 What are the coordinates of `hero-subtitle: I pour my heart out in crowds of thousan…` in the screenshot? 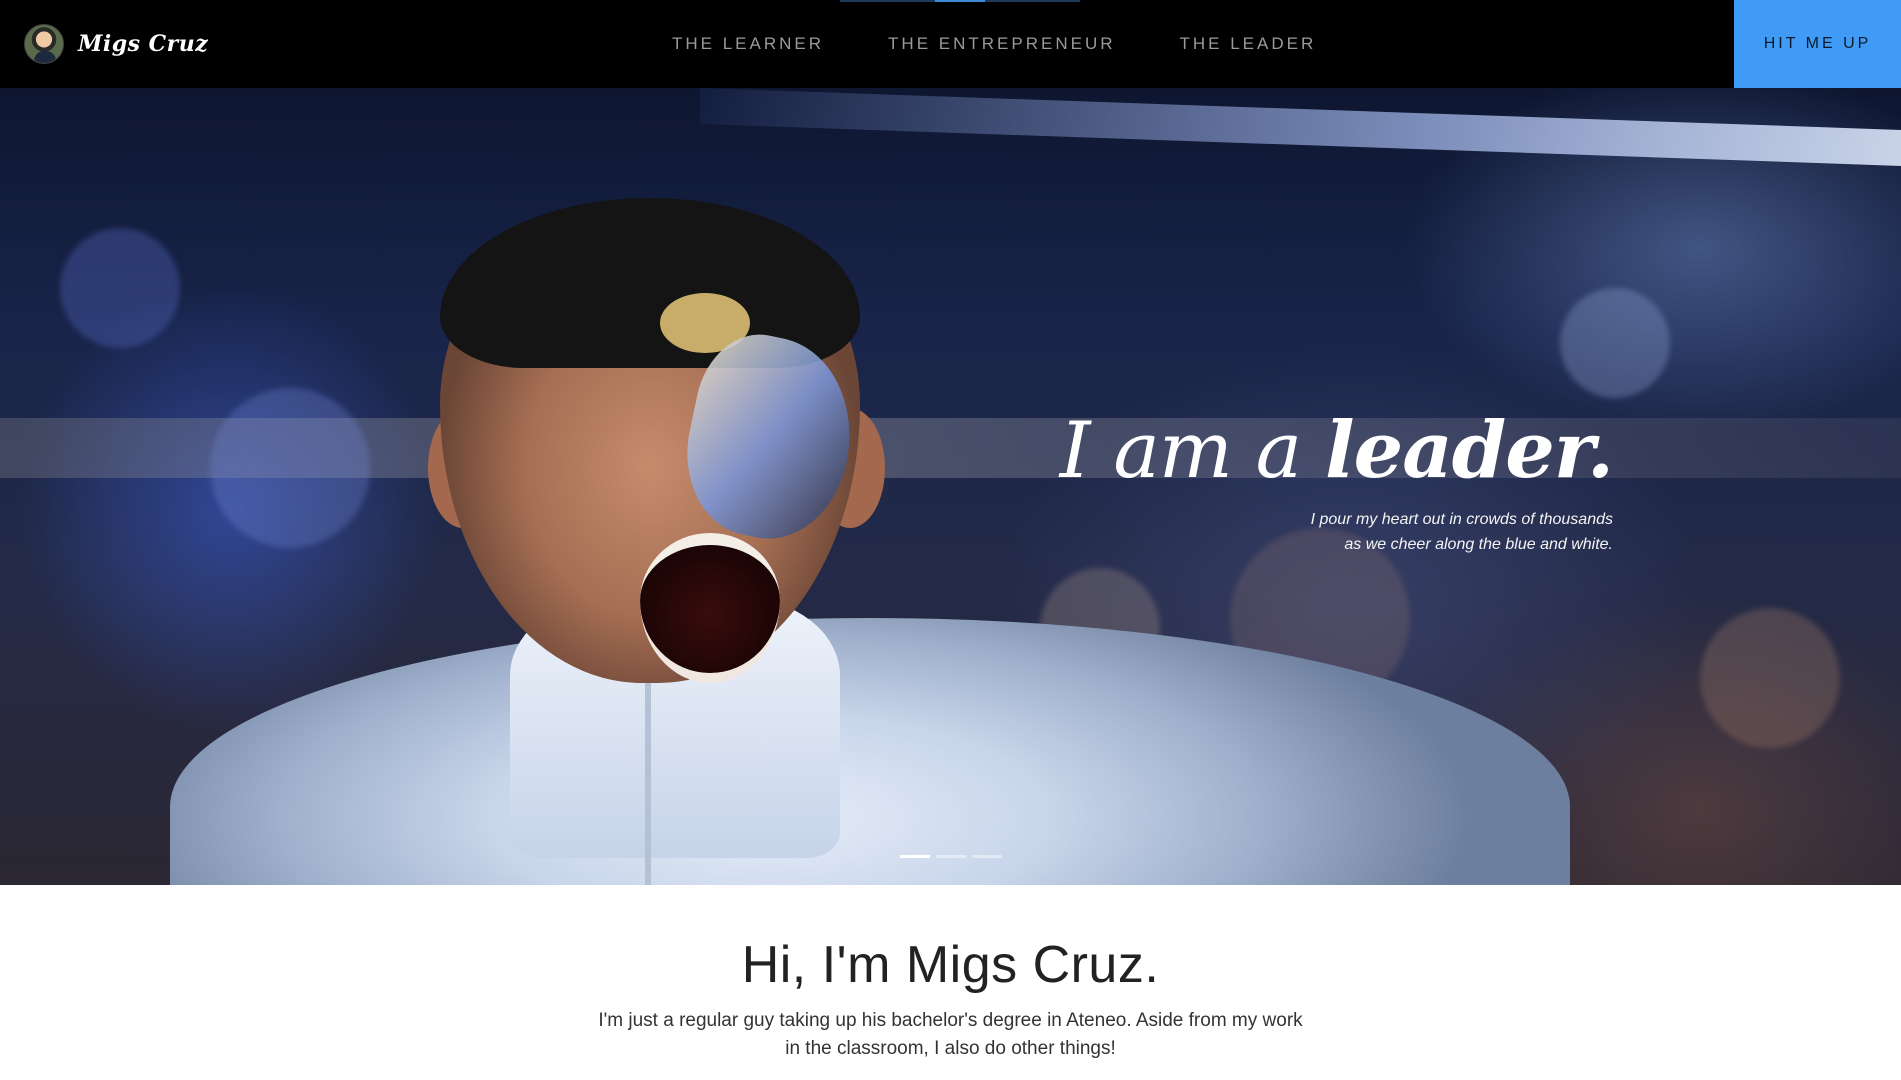 It's located at (1336, 532).